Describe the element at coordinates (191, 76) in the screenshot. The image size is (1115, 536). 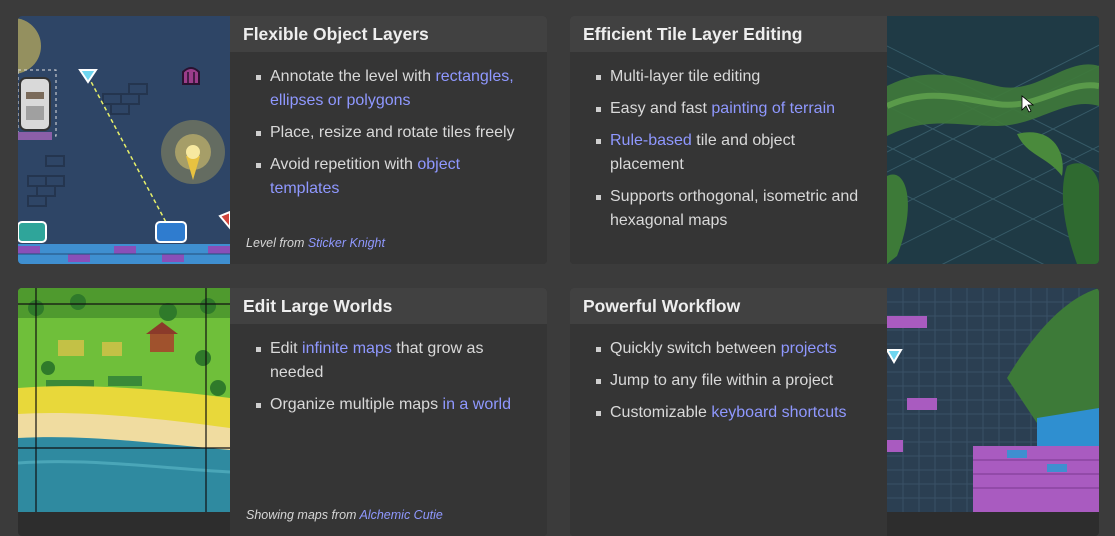
I see `door-icon` at that location.